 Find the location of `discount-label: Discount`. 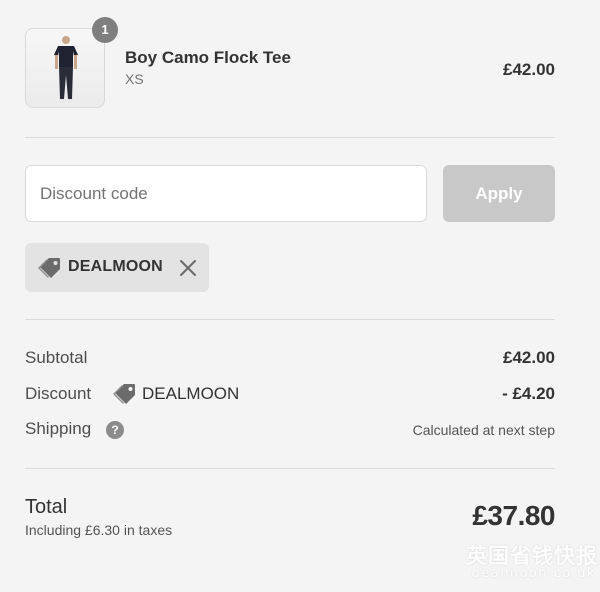

discount-label: Discount is located at coordinates (58, 393).